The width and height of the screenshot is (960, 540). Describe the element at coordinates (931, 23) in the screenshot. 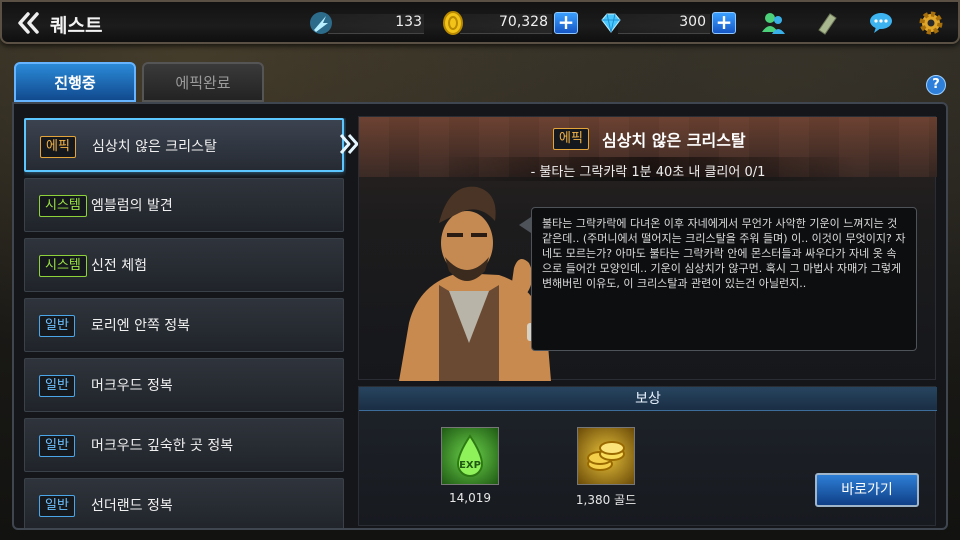

I see `settings-gear-icon` at that location.